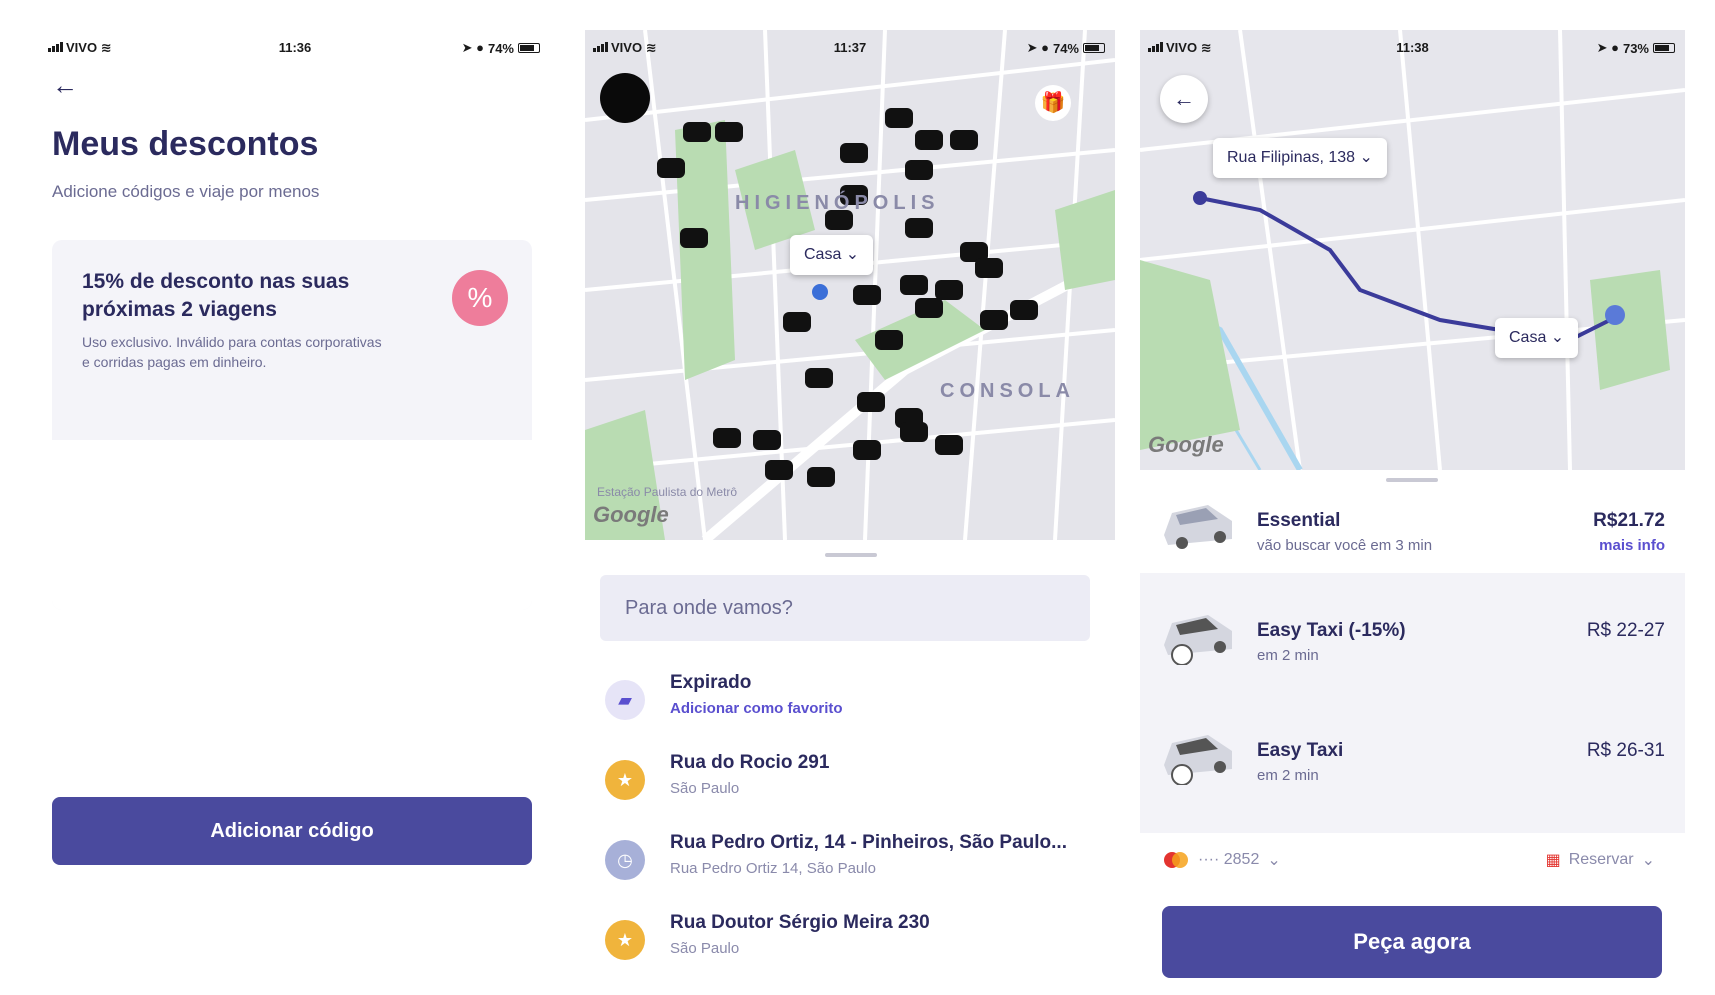  I want to click on route-map: ← Rua Filipinas, 138 ⌄ Casa ⌄ Google, so click(1412, 251).